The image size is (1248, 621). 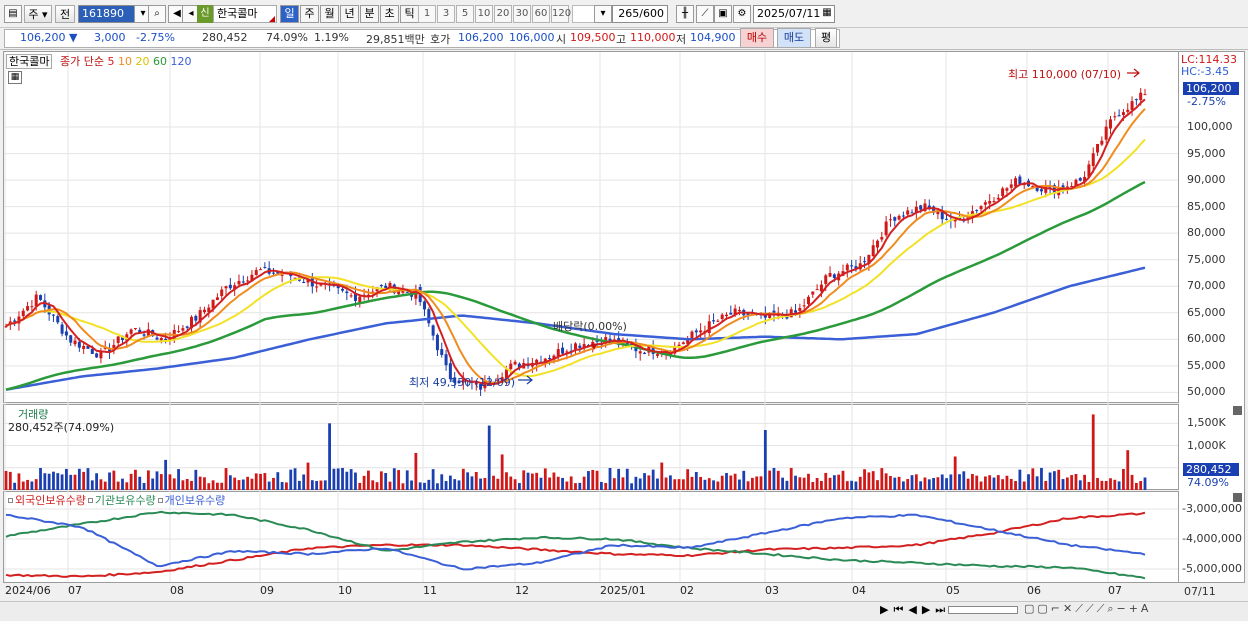 I want to click on volume-close-icon, so click(x=1237, y=410).